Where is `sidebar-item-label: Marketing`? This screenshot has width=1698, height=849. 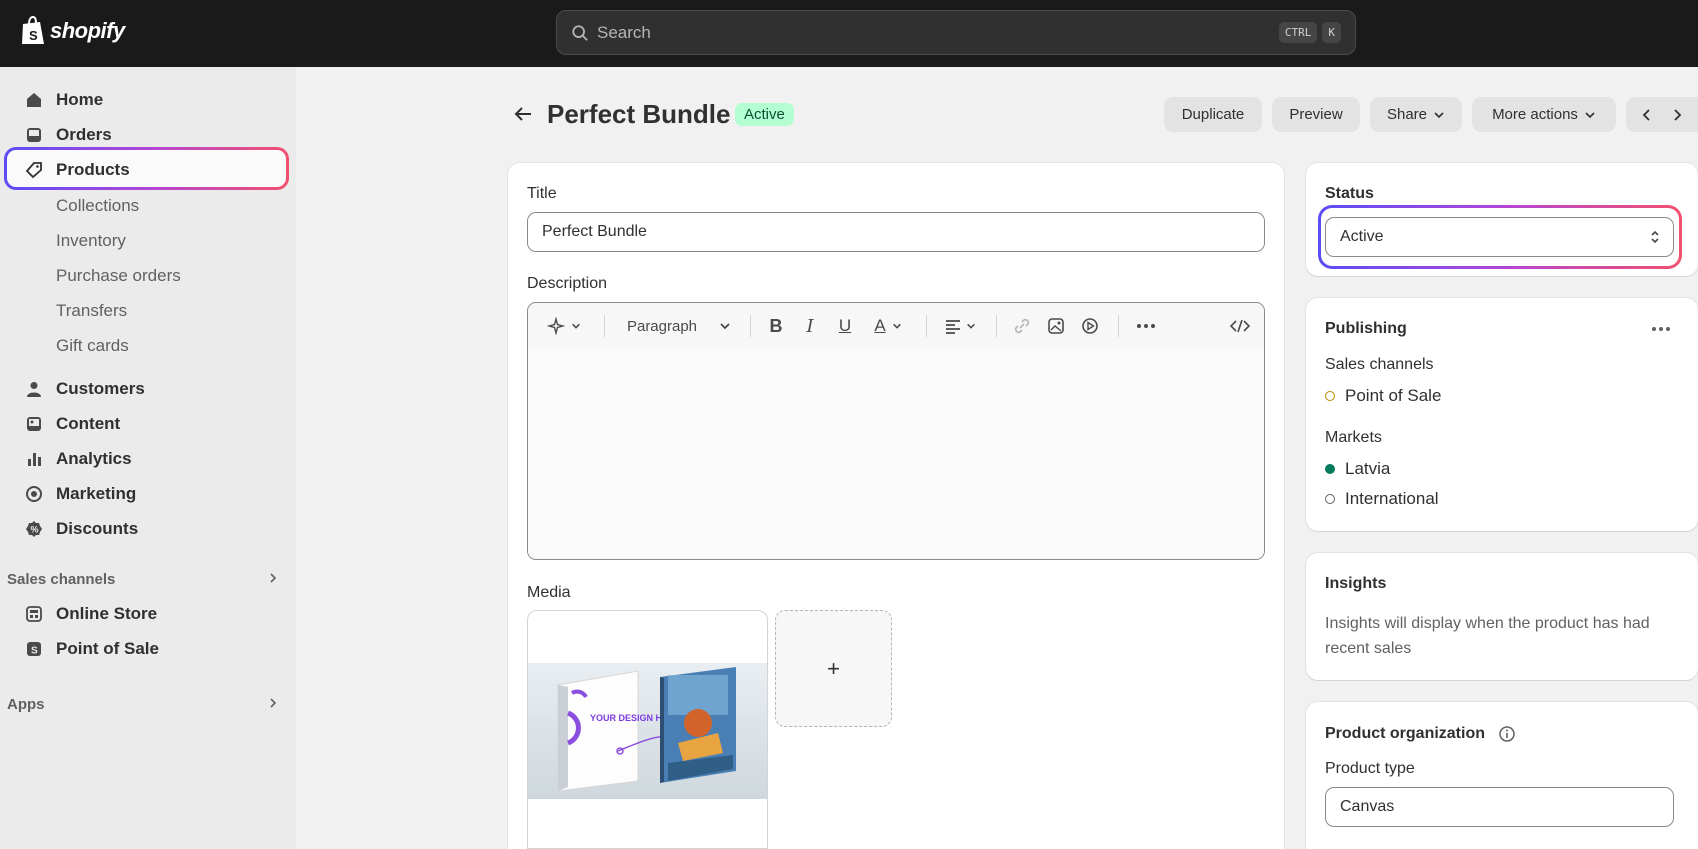 sidebar-item-label: Marketing is located at coordinates (96, 493).